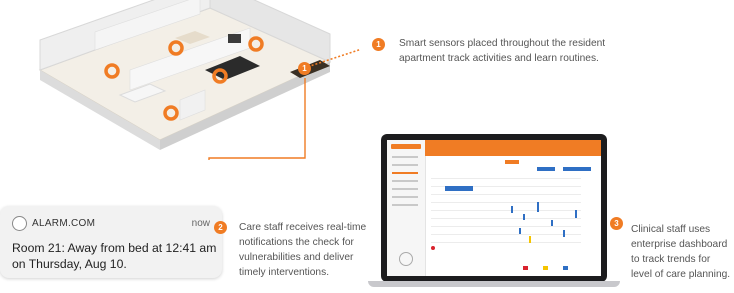  I want to click on callout-1-floorplan-marker: 1, so click(304, 68).